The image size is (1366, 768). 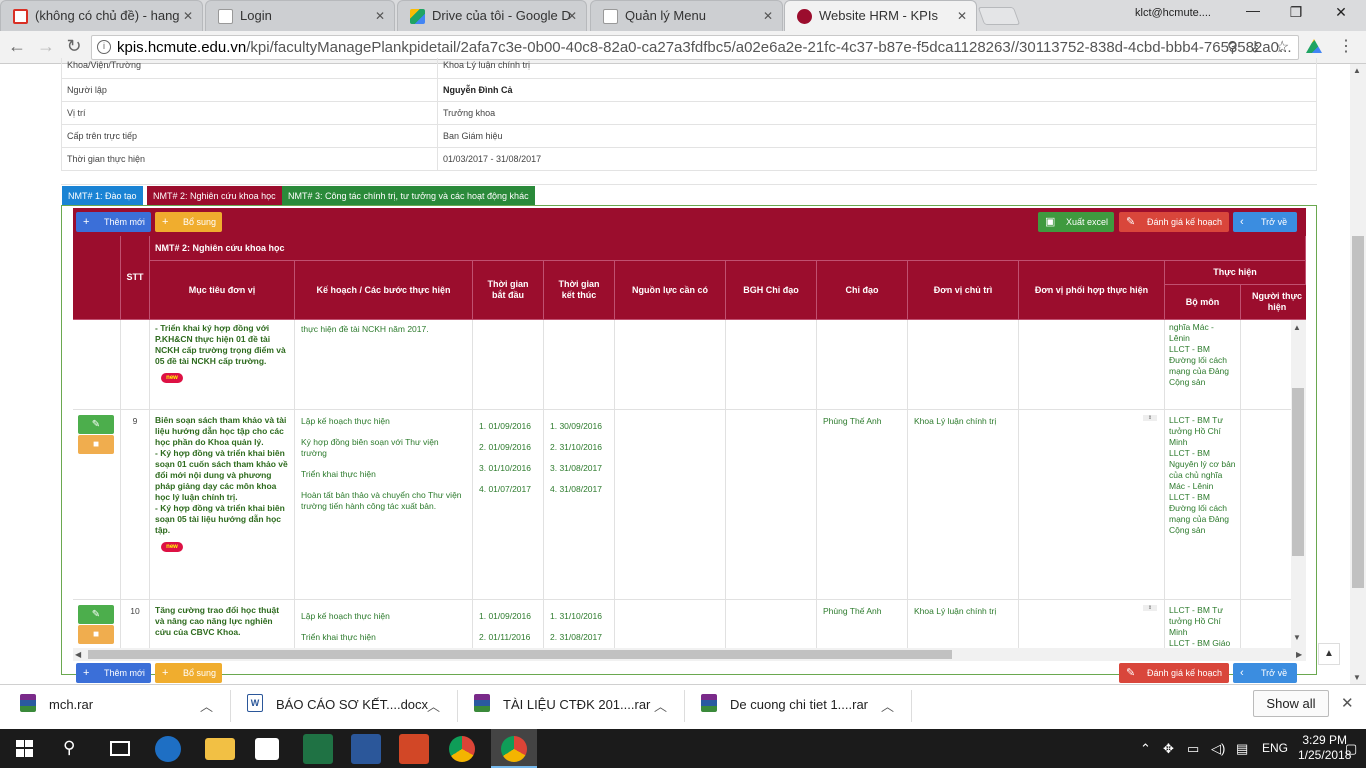 I want to click on window-close-icon: ✕, so click(x=1341, y=12).